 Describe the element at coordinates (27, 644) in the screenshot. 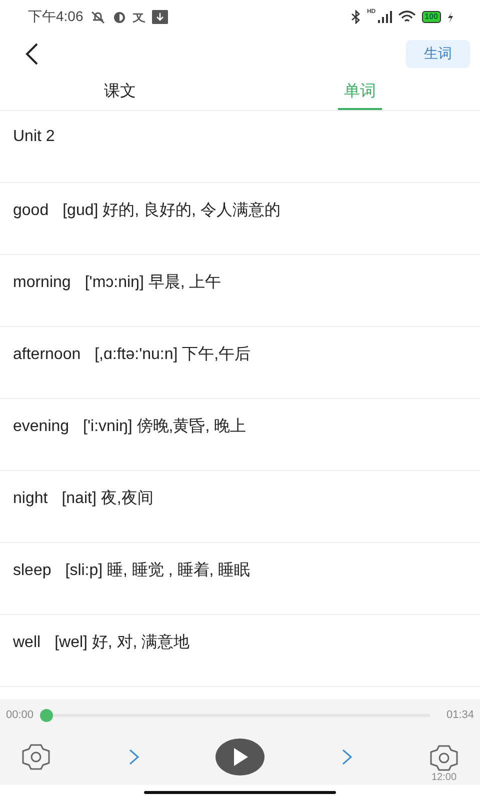

I see `word-text: well` at that location.